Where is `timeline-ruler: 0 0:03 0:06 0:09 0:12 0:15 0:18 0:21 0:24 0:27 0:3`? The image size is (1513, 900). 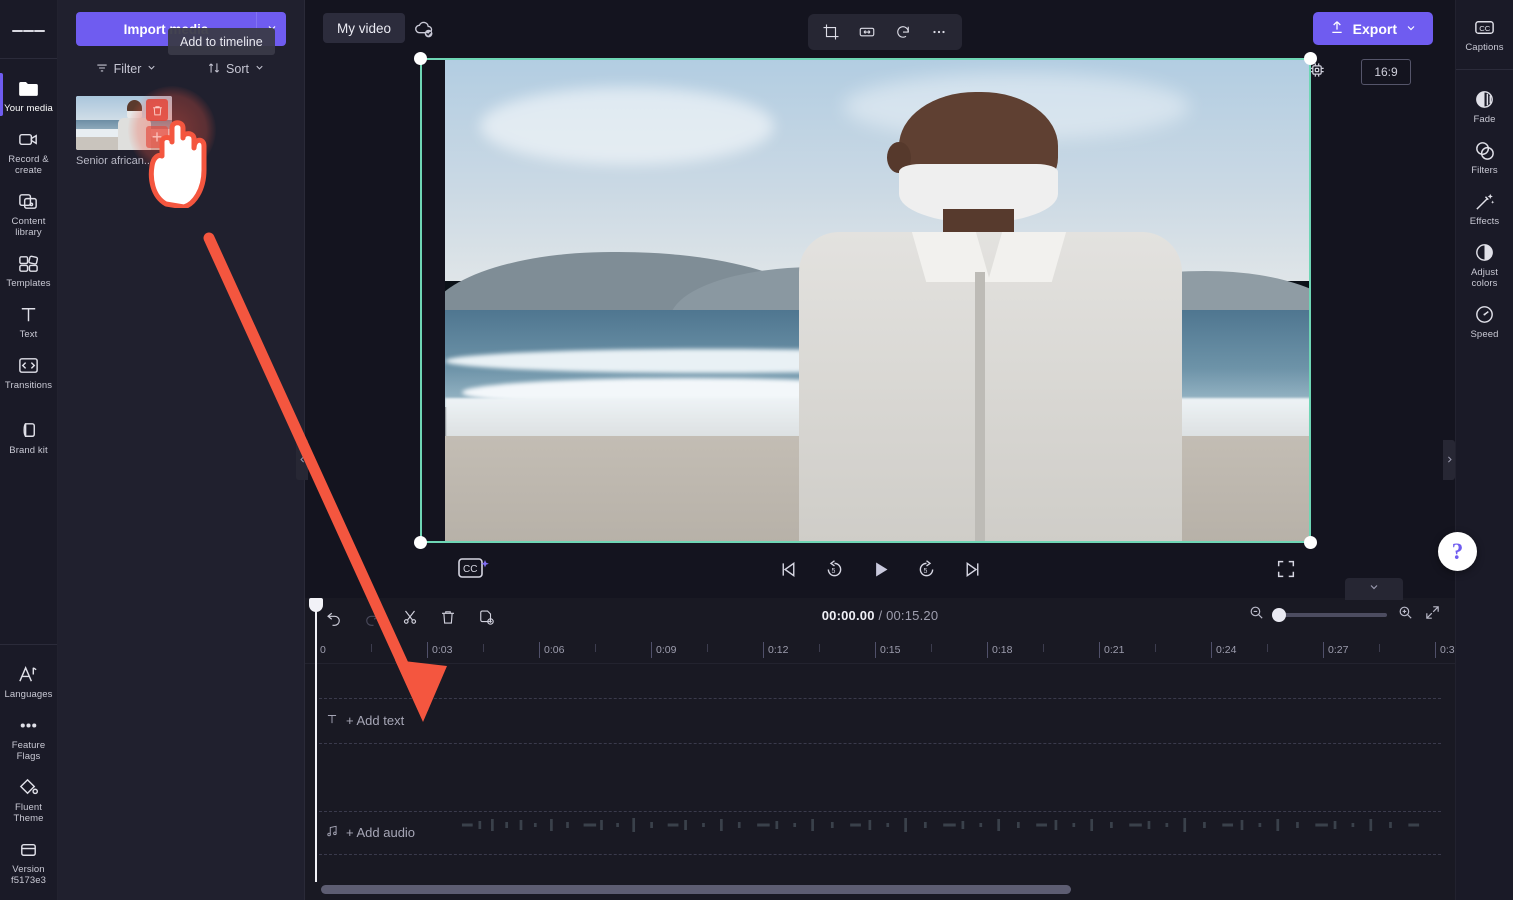 timeline-ruler: 0 0:03 0:06 0:09 0:12 0:15 0:18 0:21 0:24 0:27 0:3 is located at coordinates (880, 650).